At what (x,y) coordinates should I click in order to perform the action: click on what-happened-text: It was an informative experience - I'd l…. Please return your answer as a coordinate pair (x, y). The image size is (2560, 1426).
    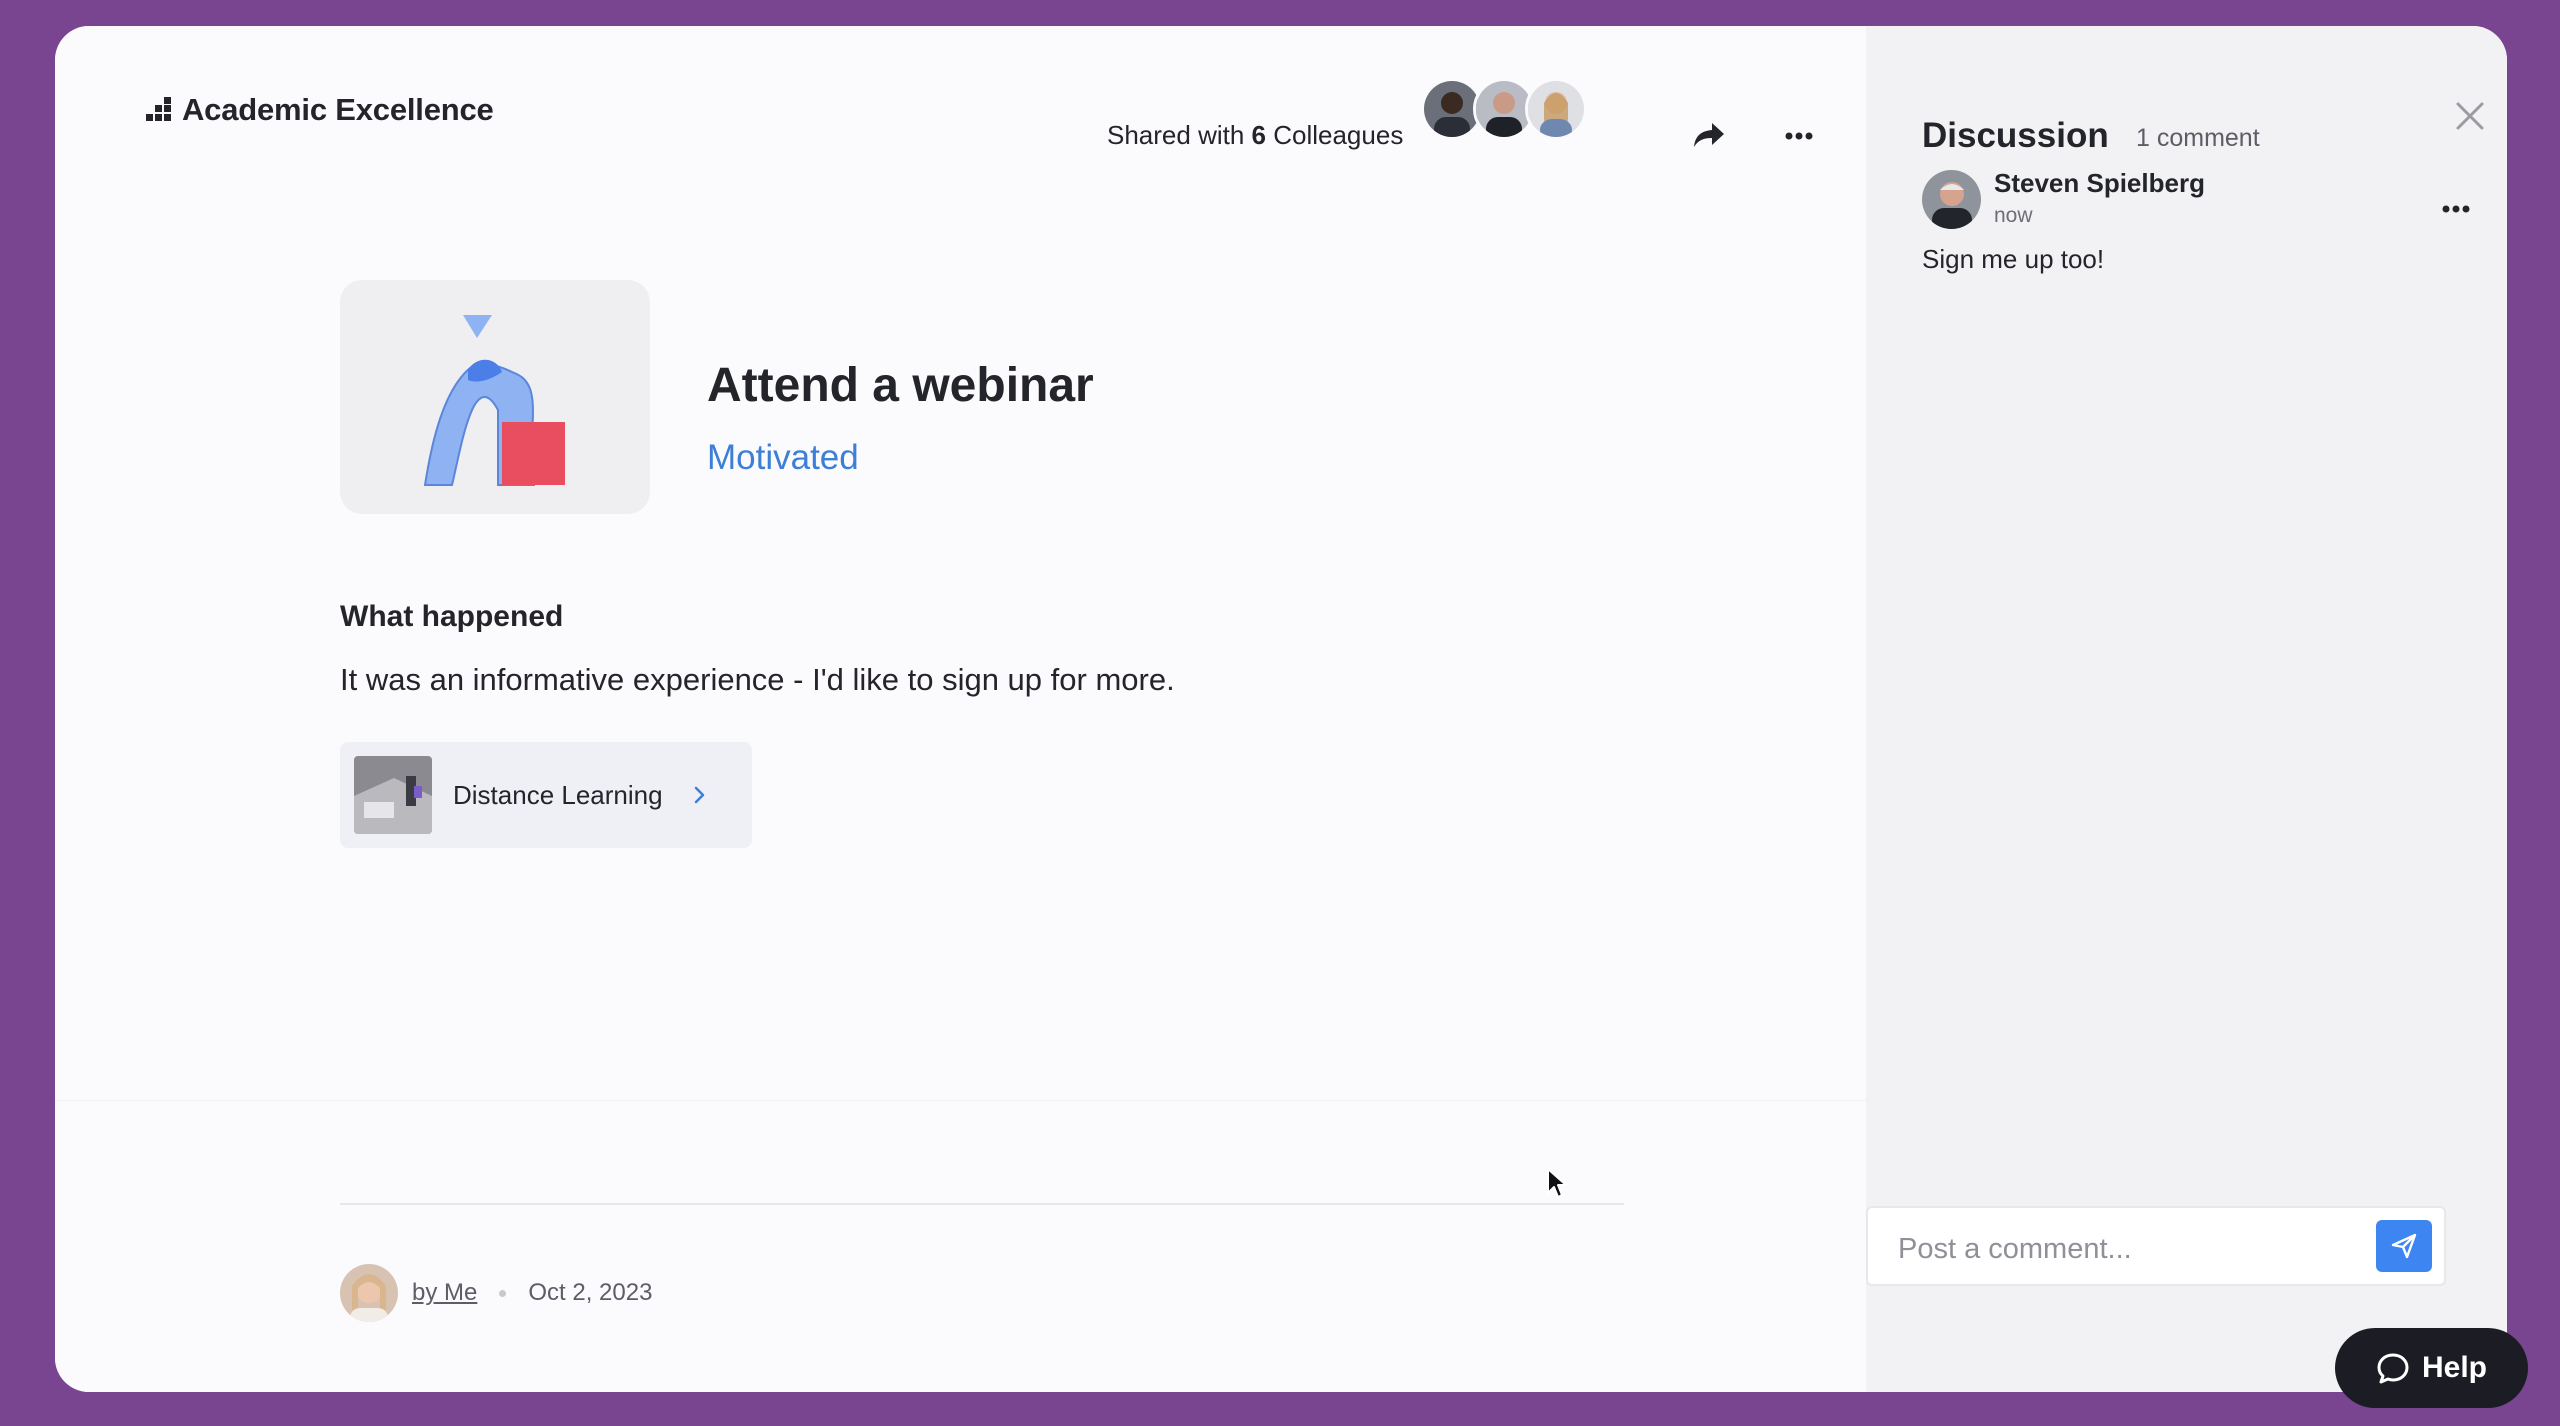
    Looking at the image, I should click on (757, 679).